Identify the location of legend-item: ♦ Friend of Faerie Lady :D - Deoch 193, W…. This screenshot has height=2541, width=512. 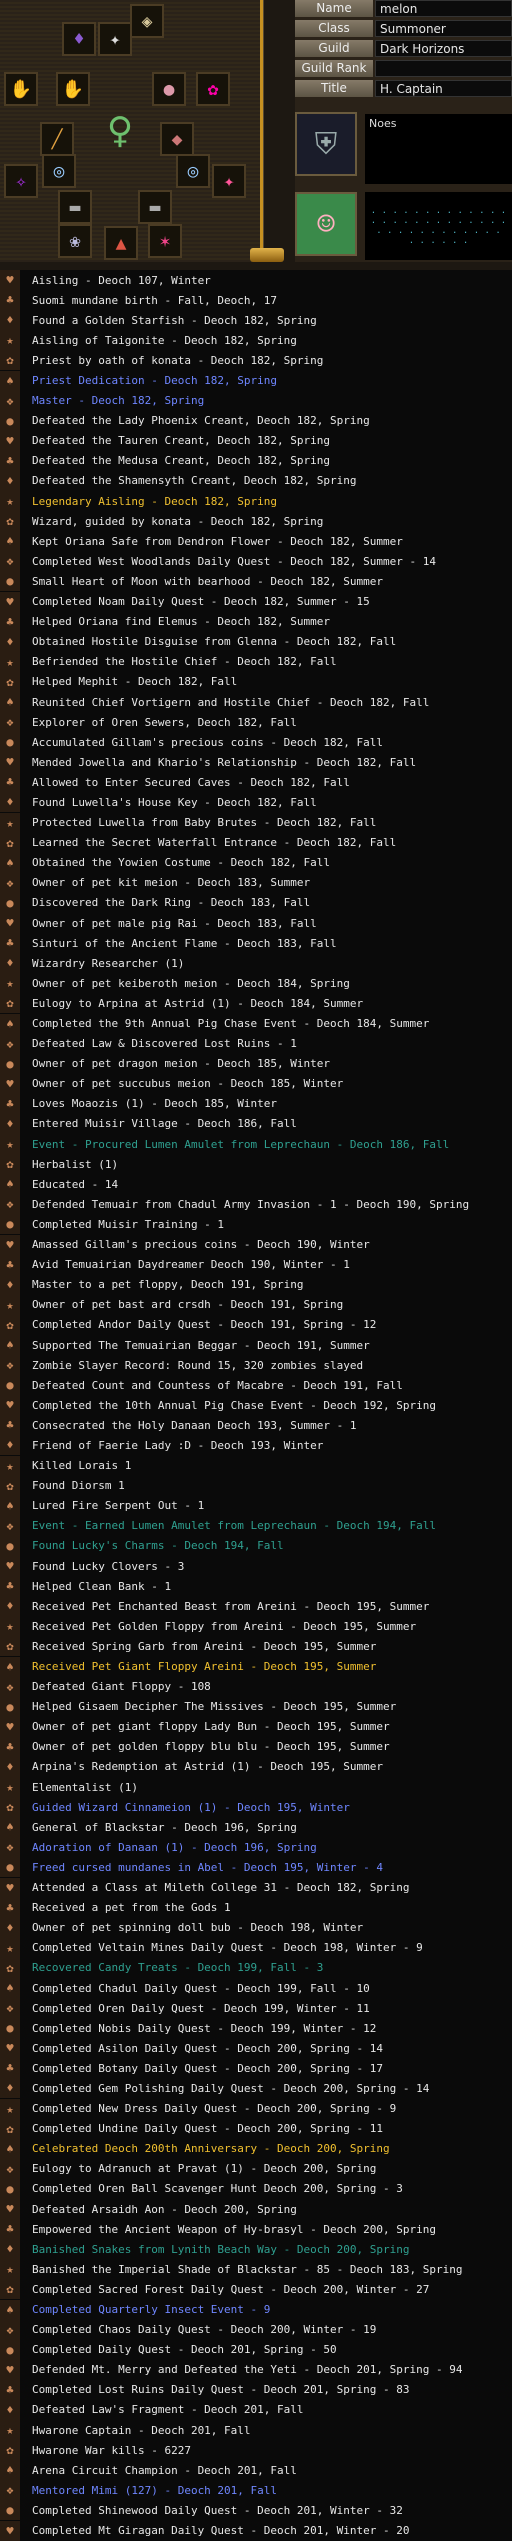
(256, 1445).